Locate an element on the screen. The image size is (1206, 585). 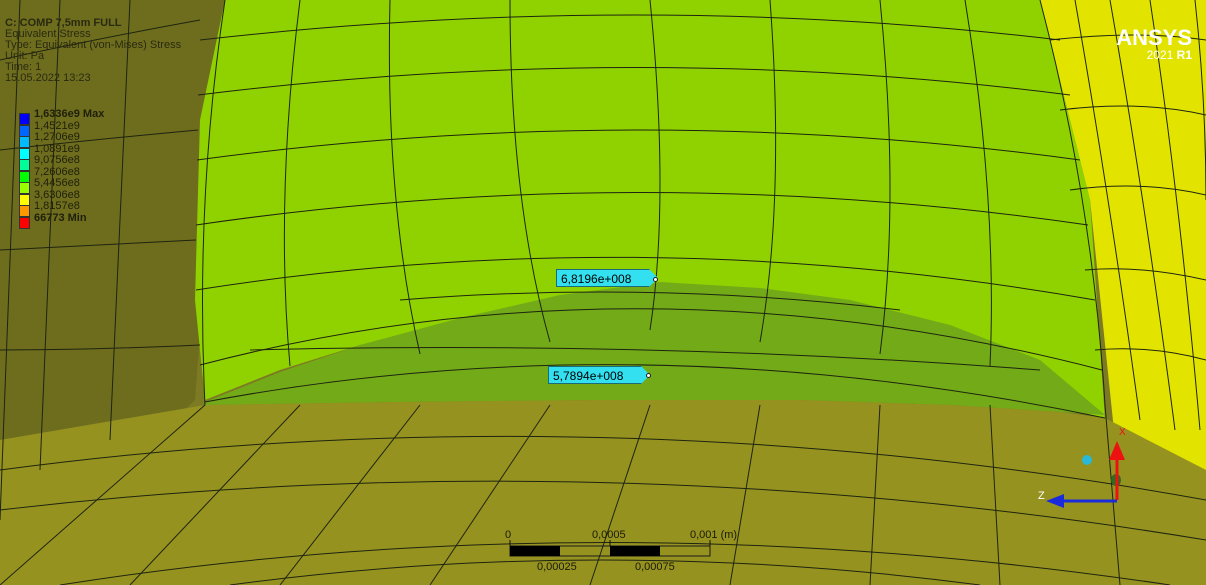
result-date: 15.05.2022 13:23 is located at coordinates (48, 78).